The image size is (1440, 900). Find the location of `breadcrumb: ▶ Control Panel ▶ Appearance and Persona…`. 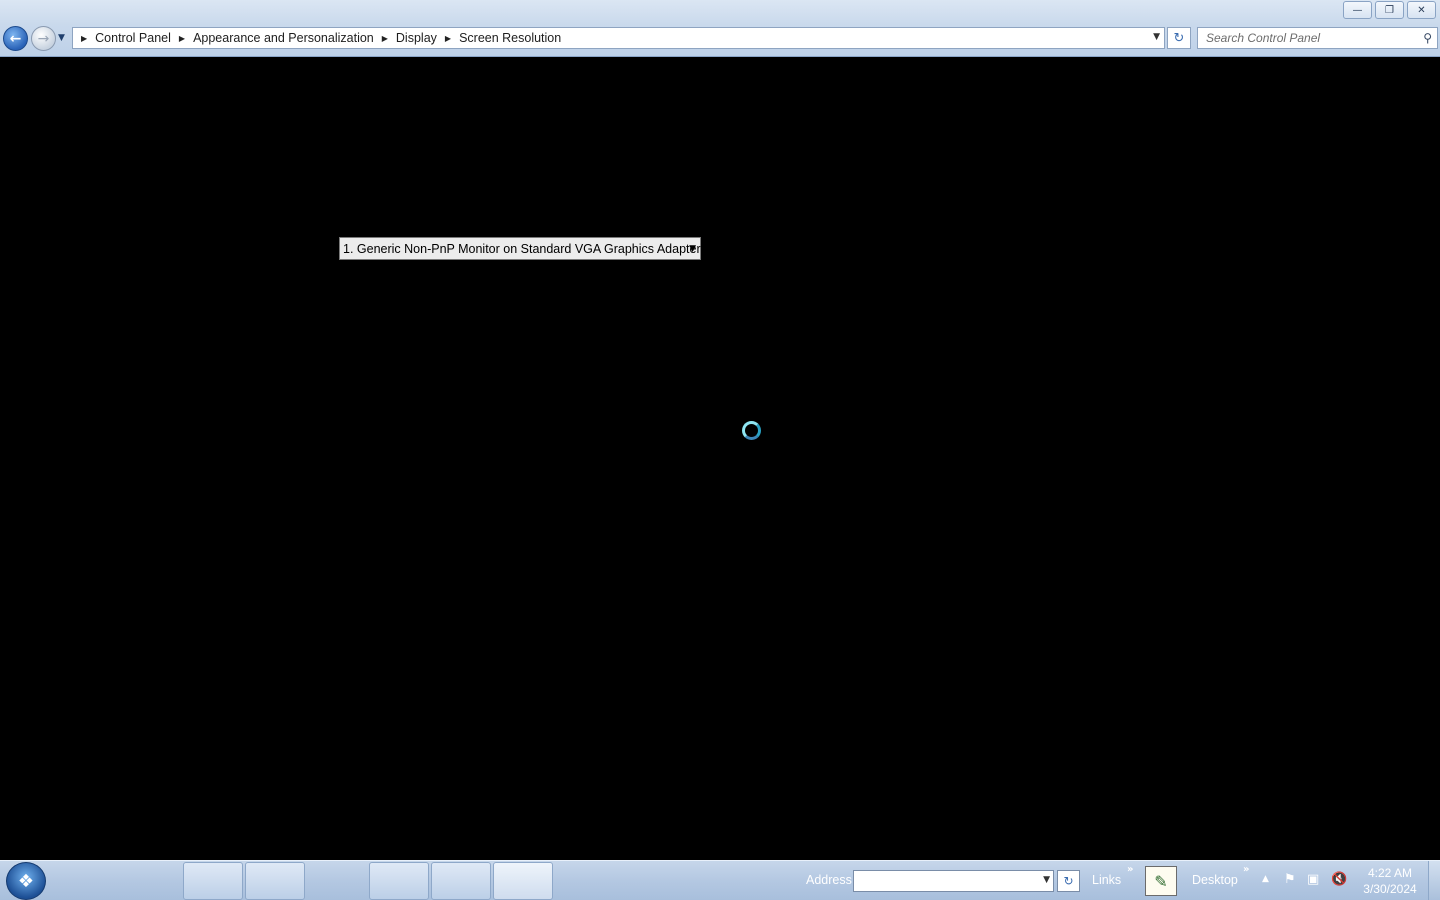

breadcrumb: ▶ Control Panel ▶ Appearance and Persona… is located at coordinates (618, 38).